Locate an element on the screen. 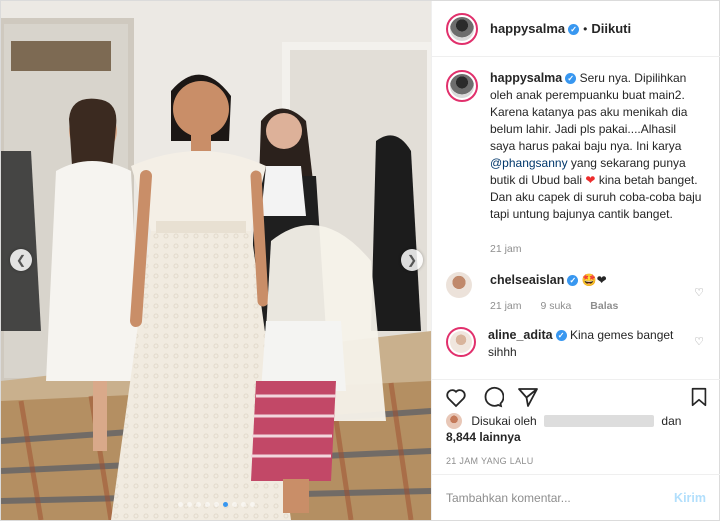 Image resolution: width=720 pixels, height=521 pixels. liker-avatar is located at coordinates (454, 421).